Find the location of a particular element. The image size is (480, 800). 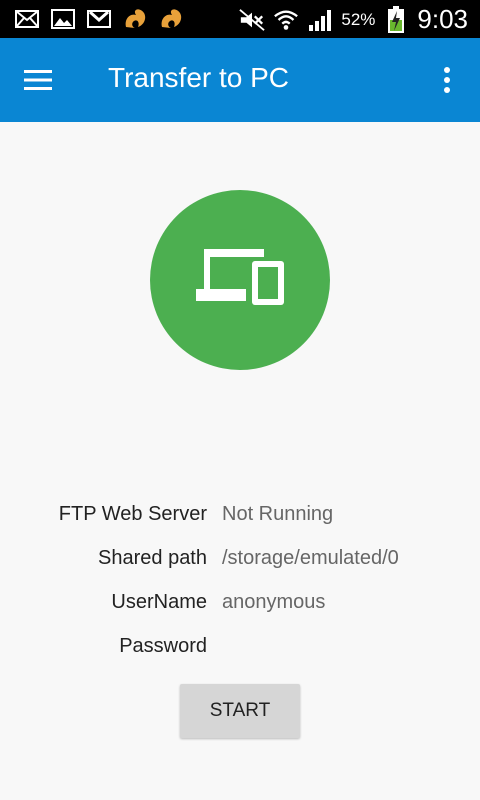

battery-percent: 52% is located at coordinates (358, 19).